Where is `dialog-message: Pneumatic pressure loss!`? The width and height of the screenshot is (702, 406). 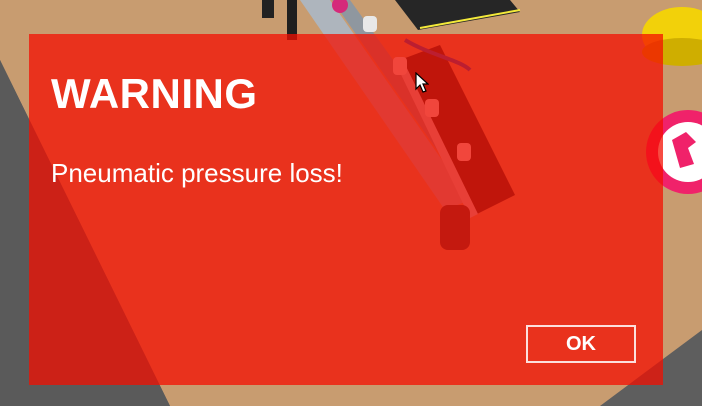
dialog-message: Pneumatic pressure loss! is located at coordinates (197, 173).